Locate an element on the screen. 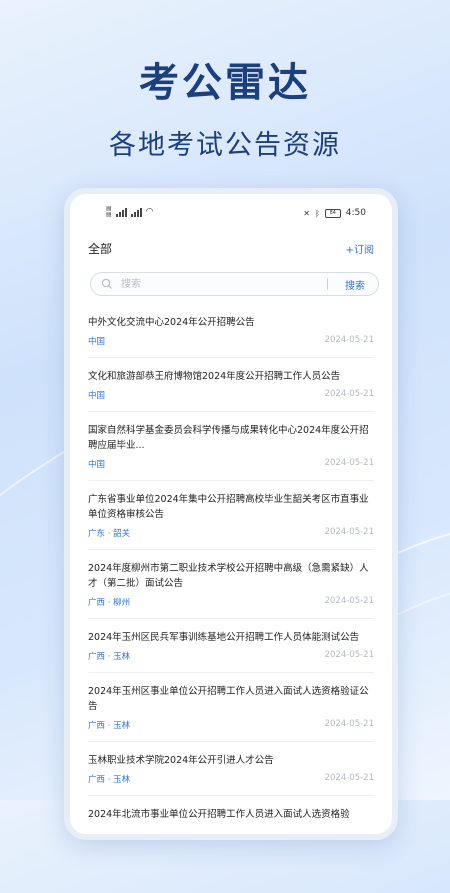 The height and width of the screenshot is (893, 450). announcement-title: 2024年玉州区民兵军事训练基地公开招聘工作人员体能测试公告 is located at coordinates (224, 637).